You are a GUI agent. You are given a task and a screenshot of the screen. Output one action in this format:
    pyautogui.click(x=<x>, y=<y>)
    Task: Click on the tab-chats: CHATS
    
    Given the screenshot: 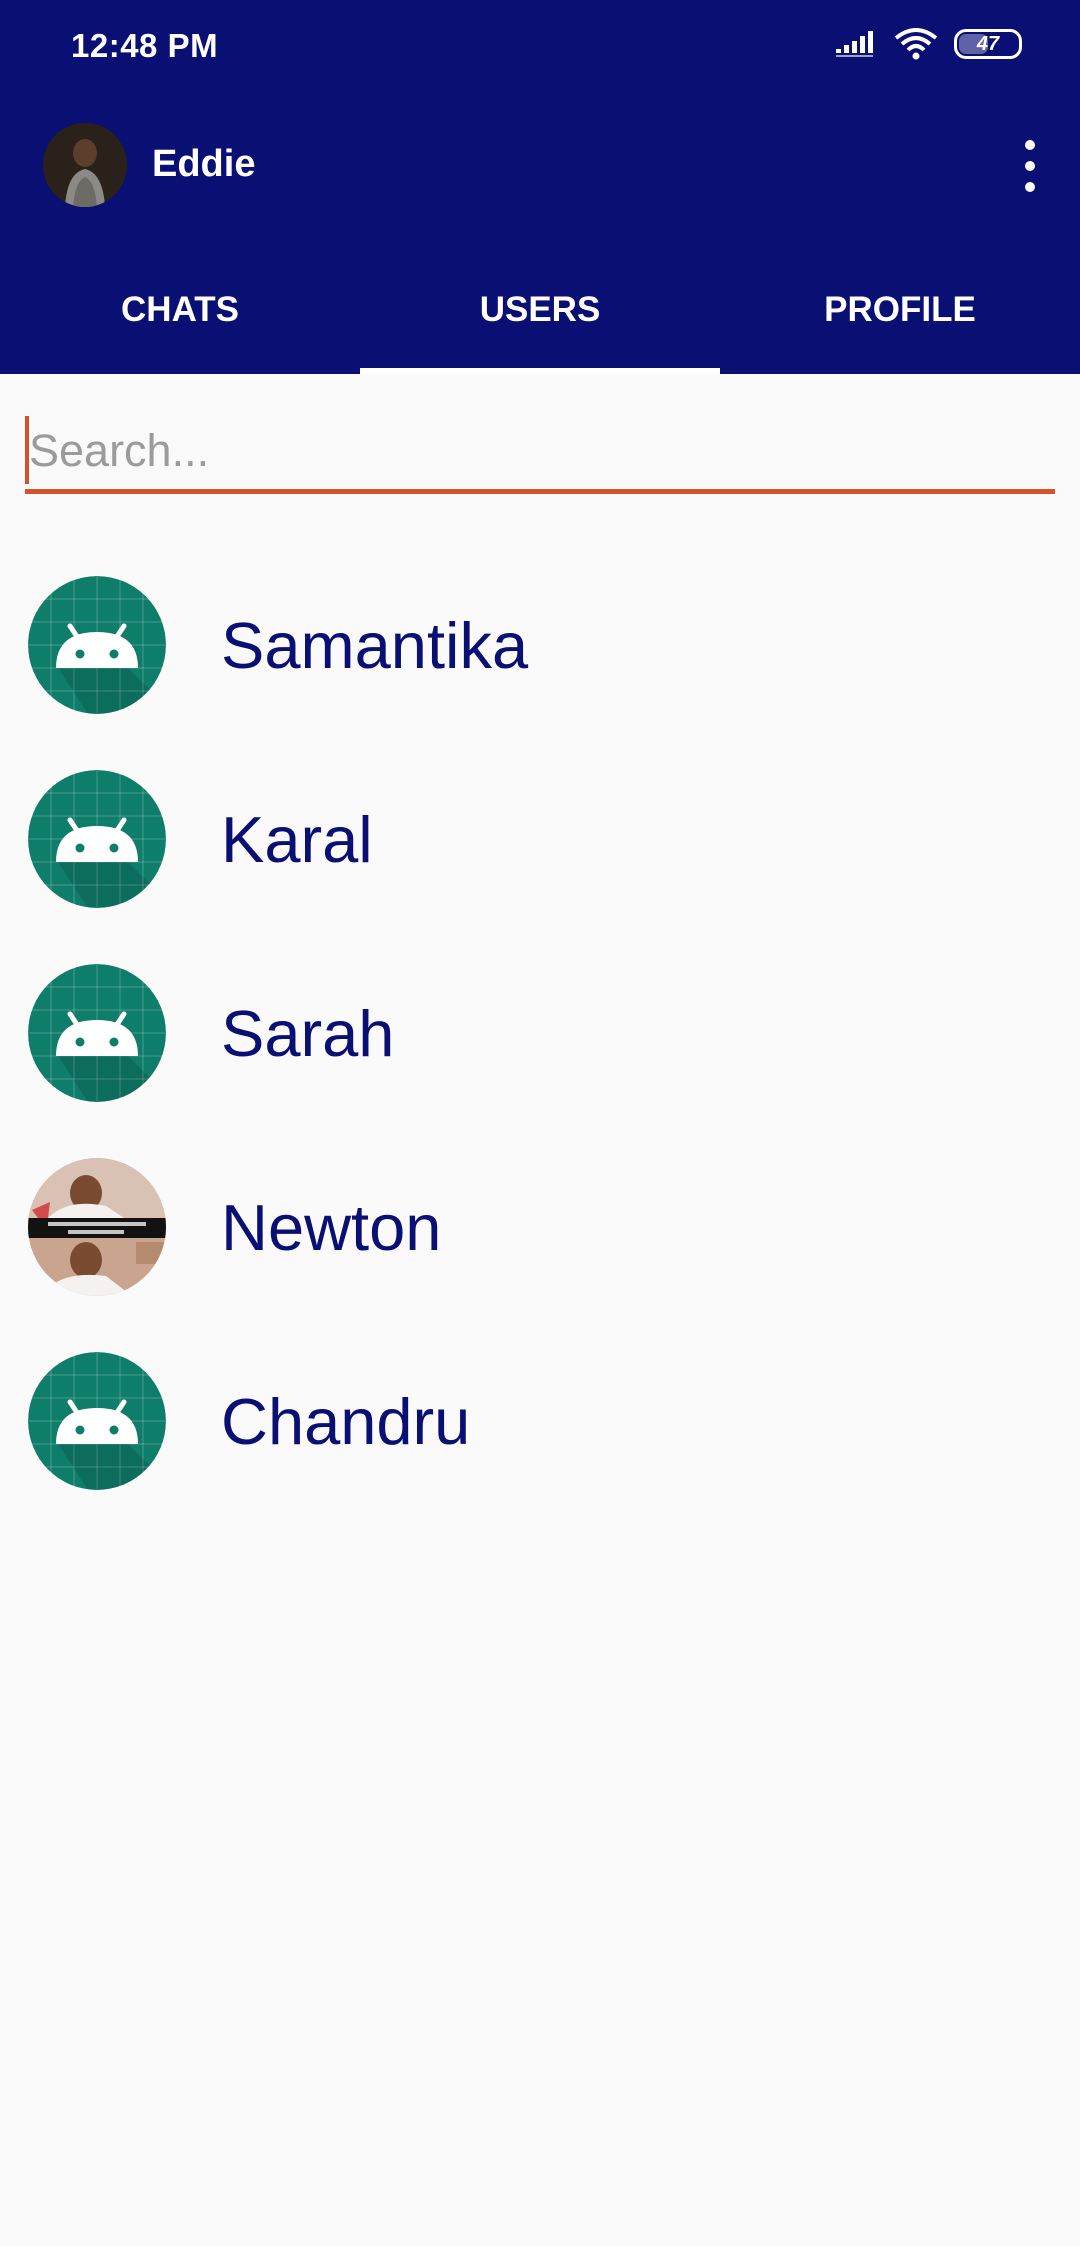 What is the action you would take?
    pyautogui.click(x=180, y=322)
    